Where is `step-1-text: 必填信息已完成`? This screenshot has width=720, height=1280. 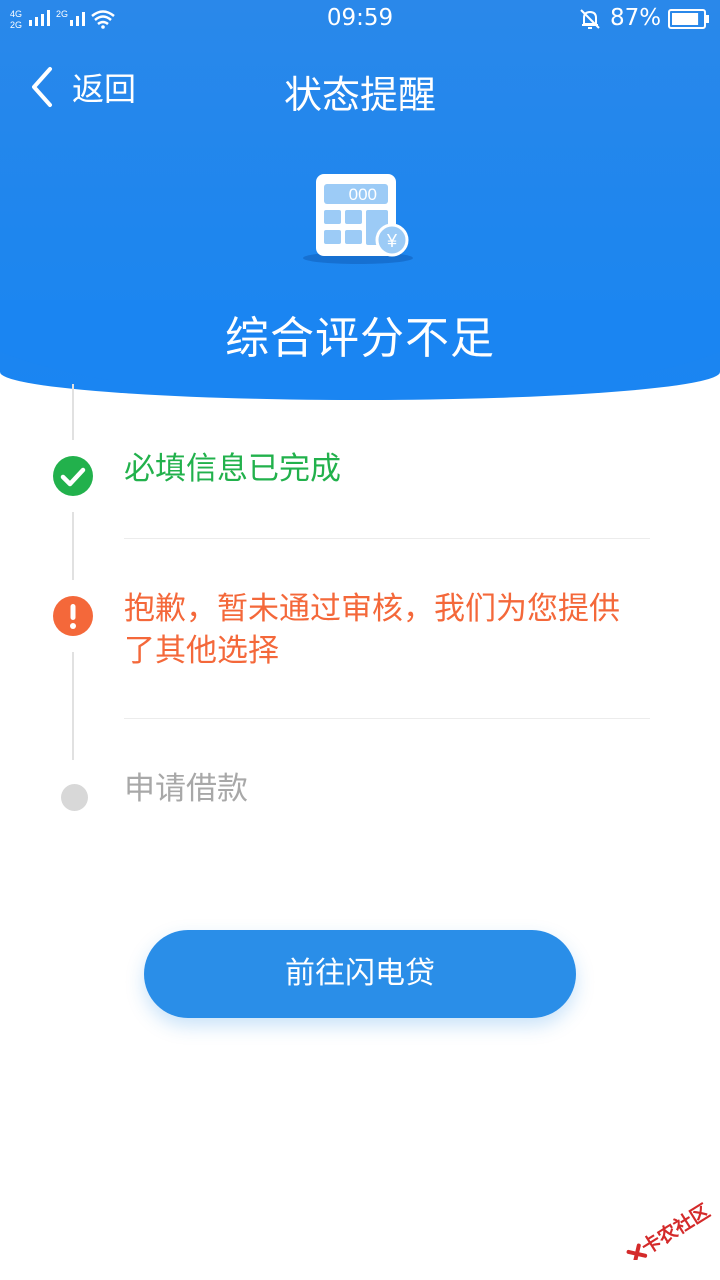 step-1-text: 必填信息已完成 is located at coordinates (232, 469).